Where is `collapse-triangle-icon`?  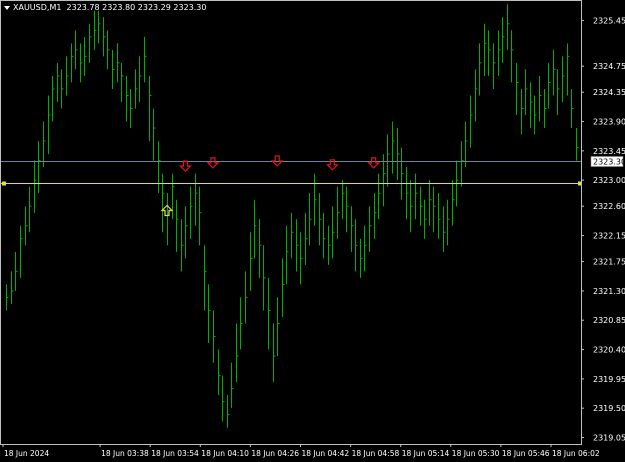 collapse-triangle-icon is located at coordinates (7, 7).